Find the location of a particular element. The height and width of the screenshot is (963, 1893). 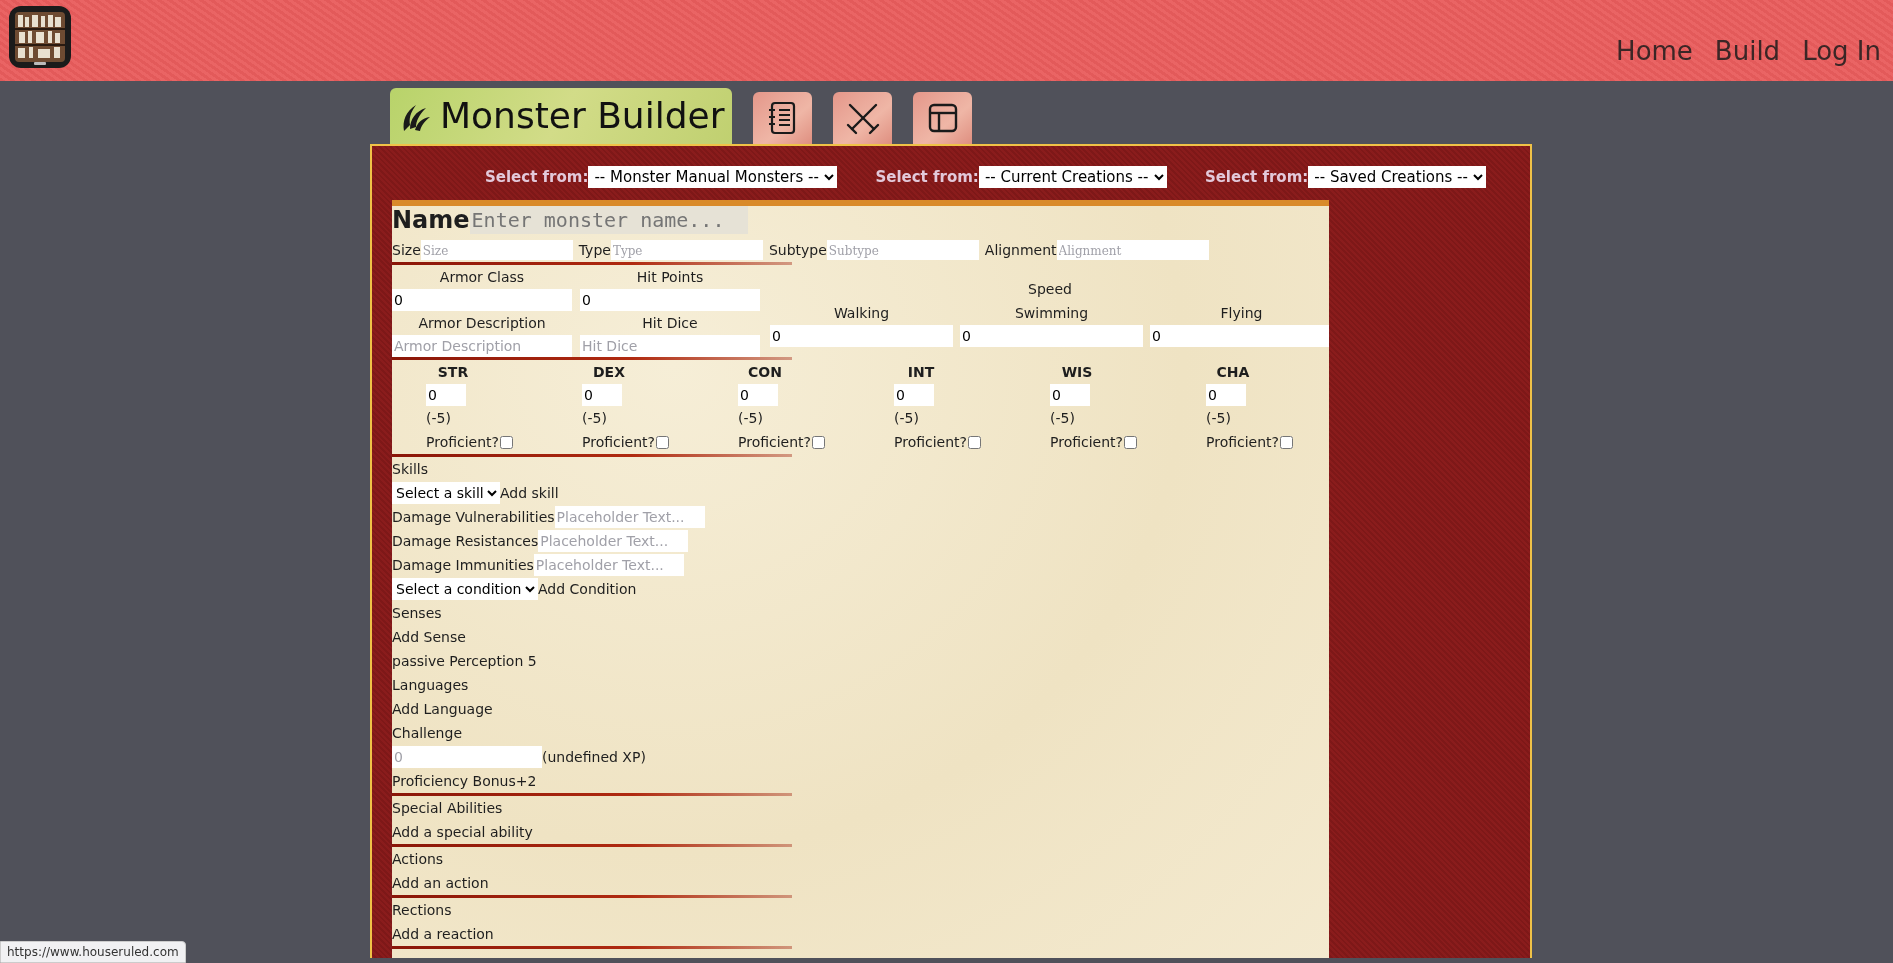

option-select: Select a condition is located at coordinates (465, 589).